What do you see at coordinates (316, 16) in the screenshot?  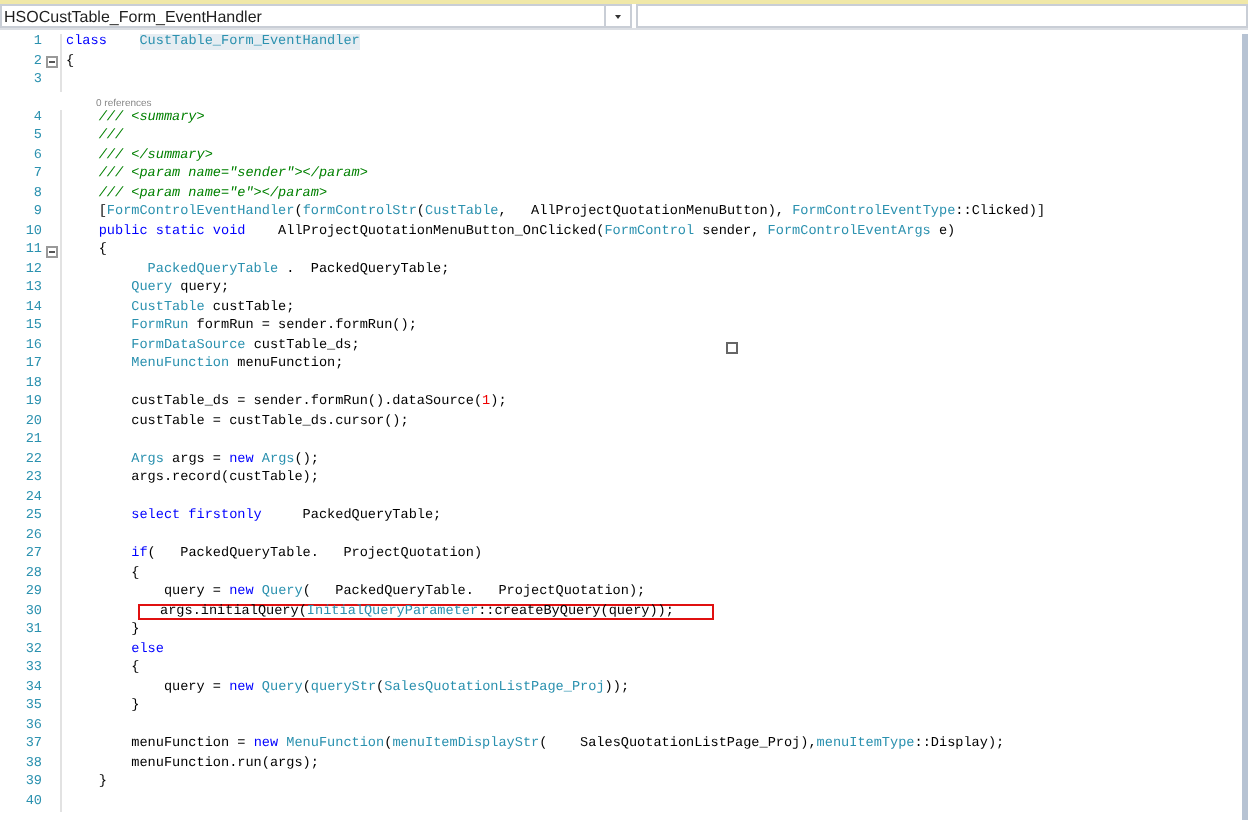 I see `class-dropdown: HSOCustTable_Form_EventHandler` at bounding box center [316, 16].